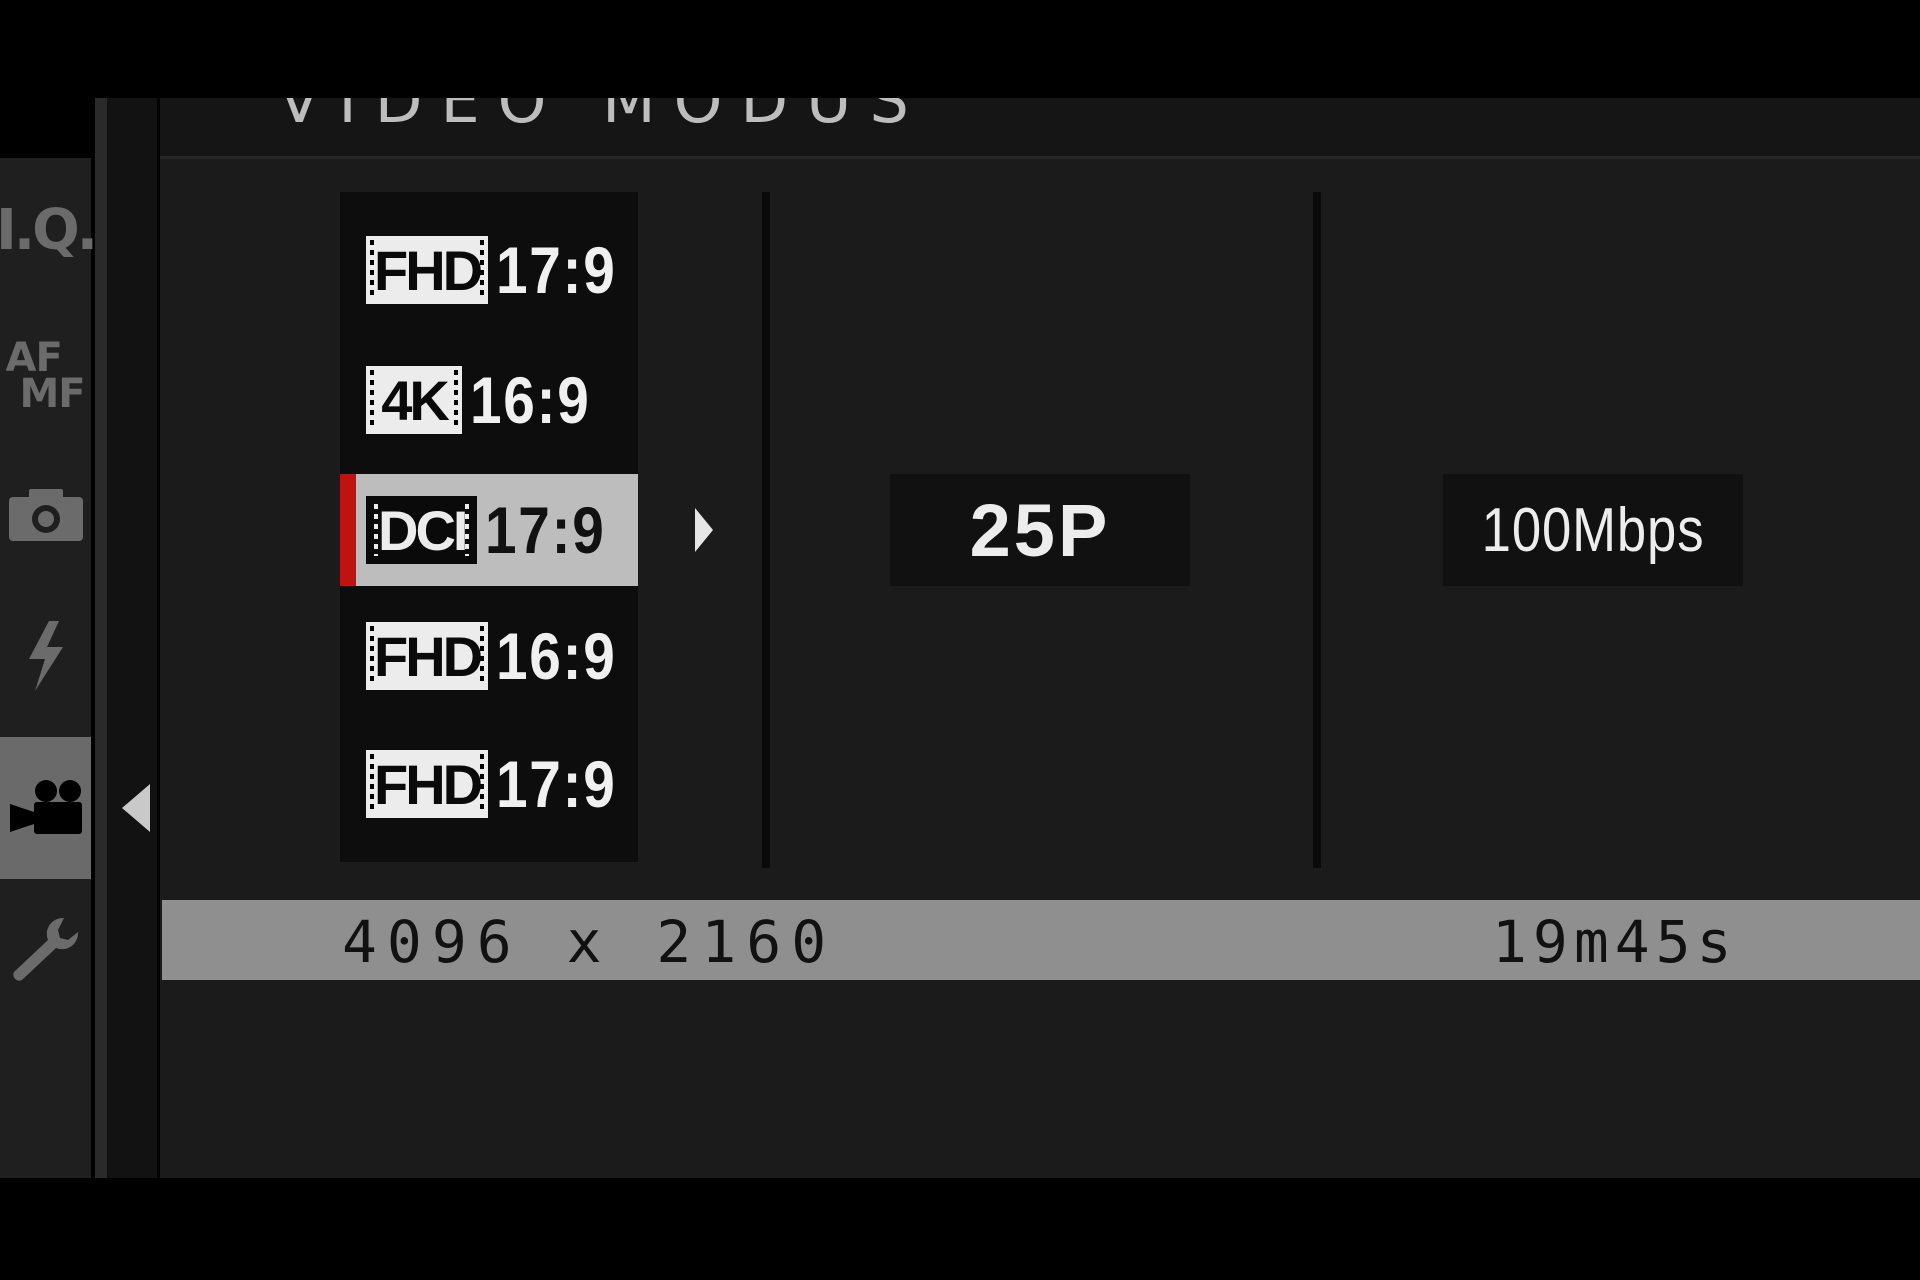  What do you see at coordinates (422, 530) in the screenshot?
I see `dci-badge-icon: DCI` at bounding box center [422, 530].